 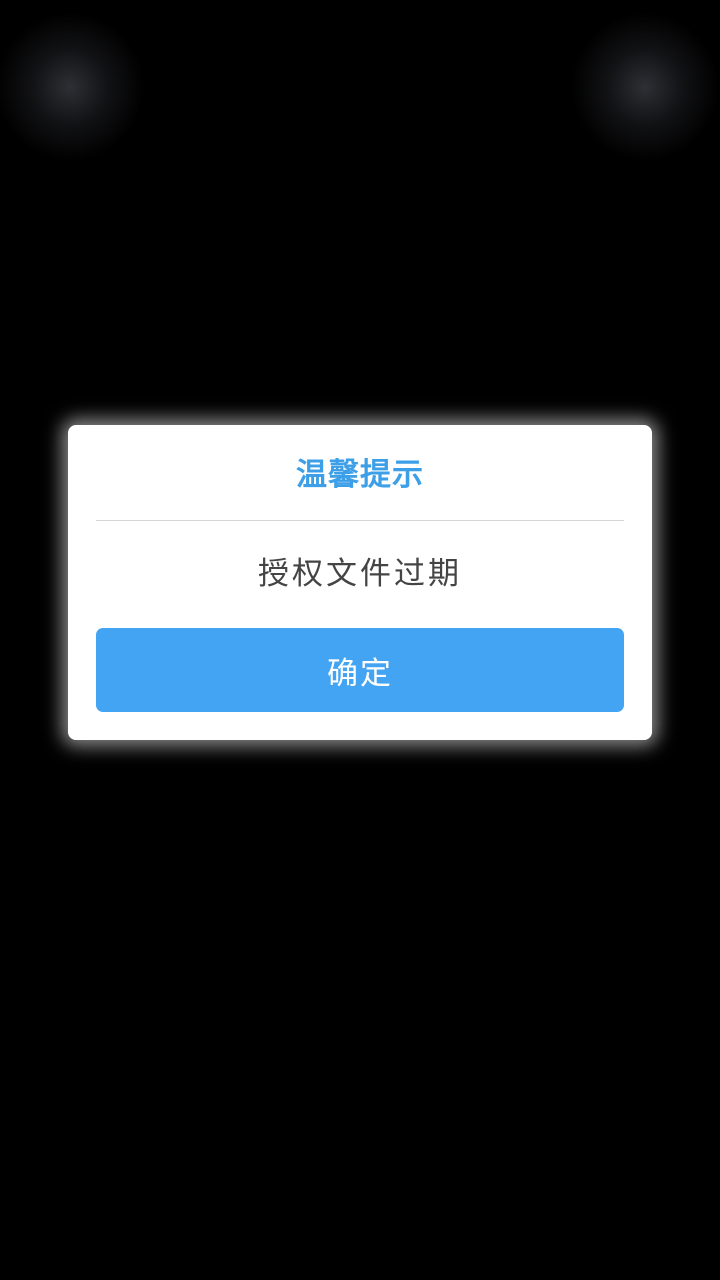 What do you see at coordinates (360, 520) in the screenshot?
I see `dialog-divider` at bounding box center [360, 520].